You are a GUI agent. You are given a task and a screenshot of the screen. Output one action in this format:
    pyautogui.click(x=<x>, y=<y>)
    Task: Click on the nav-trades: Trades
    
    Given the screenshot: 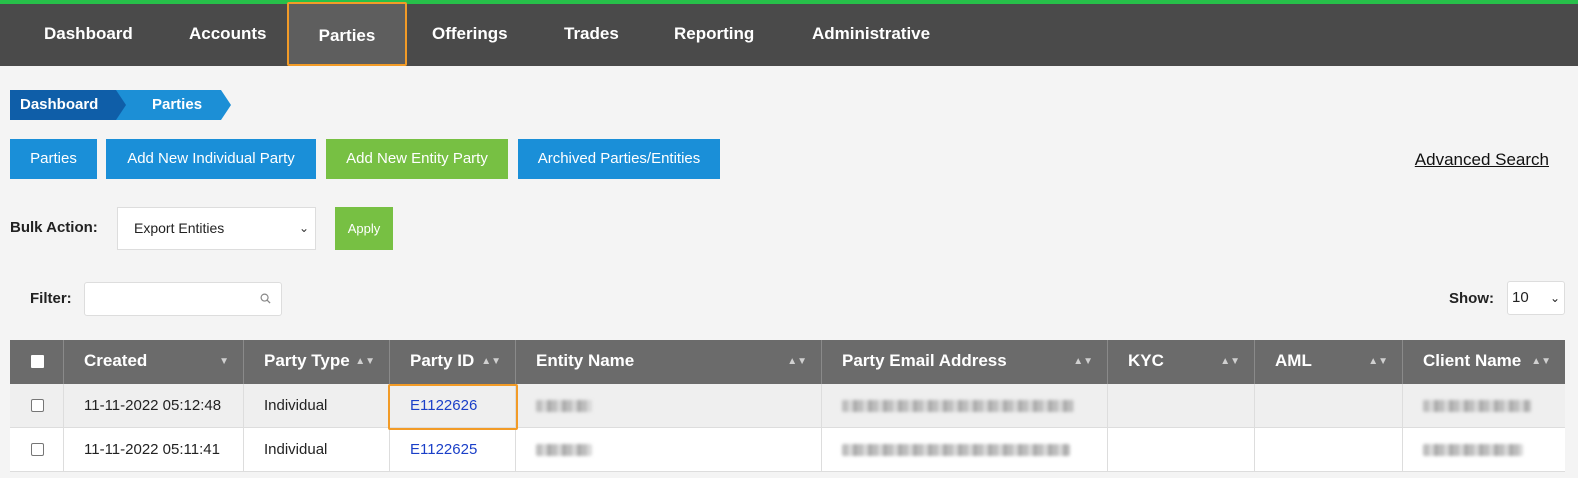 What is the action you would take?
    pyautogui.click(x=591, y=35)
    